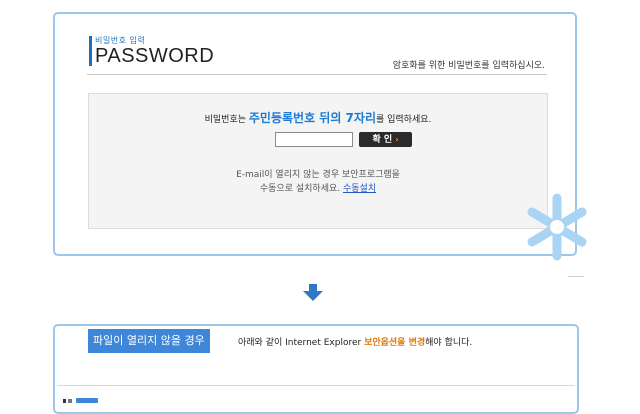 The image size is (640, 414). I want to click on password-title: PASSWORD, so click(155, 56).